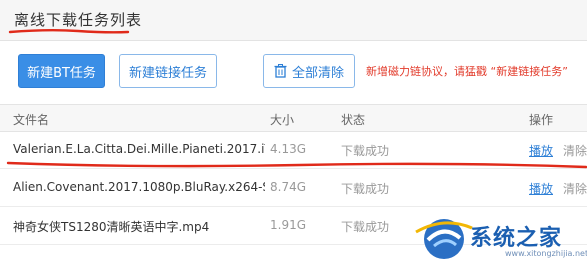 This screenshot has width=587, height=263. Describe the element at coordinates (282, 120) in the screenshot. I see `column-header-size: 大小` at that location.